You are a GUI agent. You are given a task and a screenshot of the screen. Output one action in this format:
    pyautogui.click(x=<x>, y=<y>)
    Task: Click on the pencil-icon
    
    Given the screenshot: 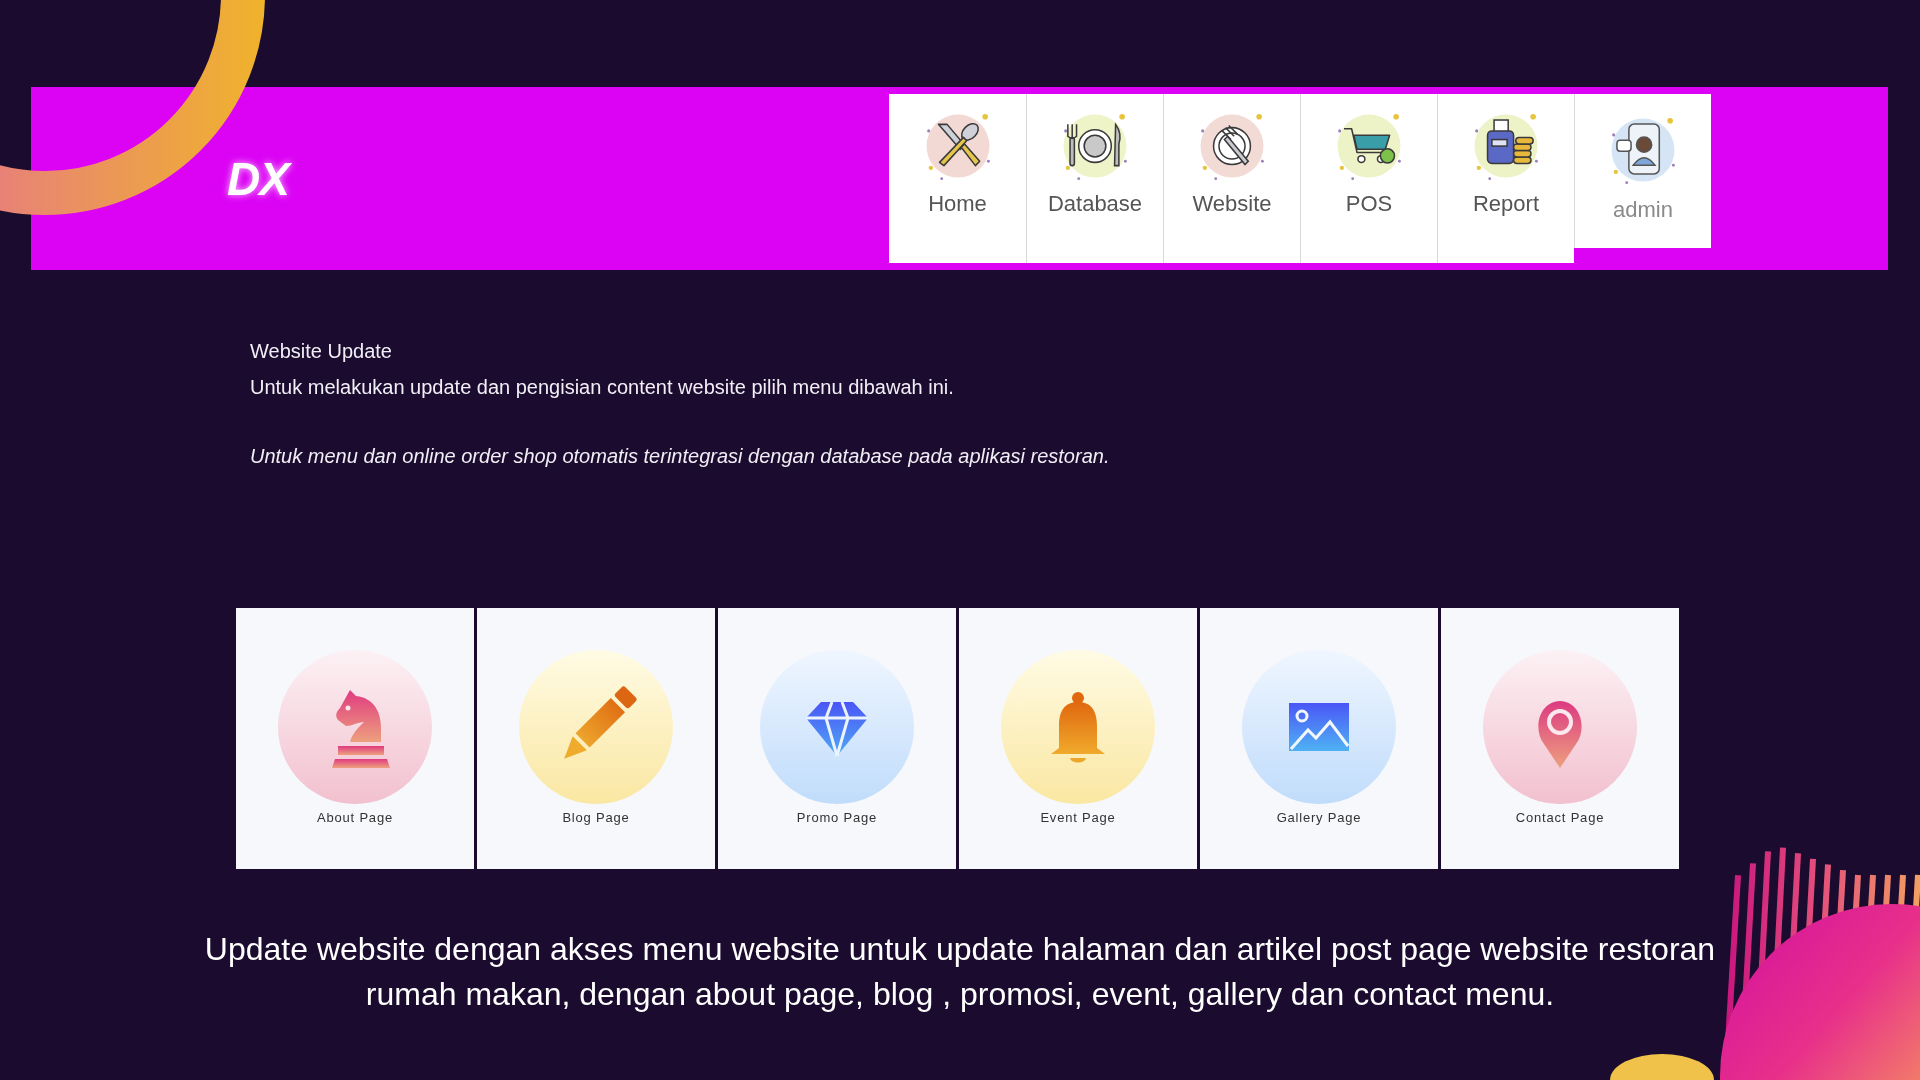 What is the action you would take?
    pyautogui.click(x=596, y=727)
    